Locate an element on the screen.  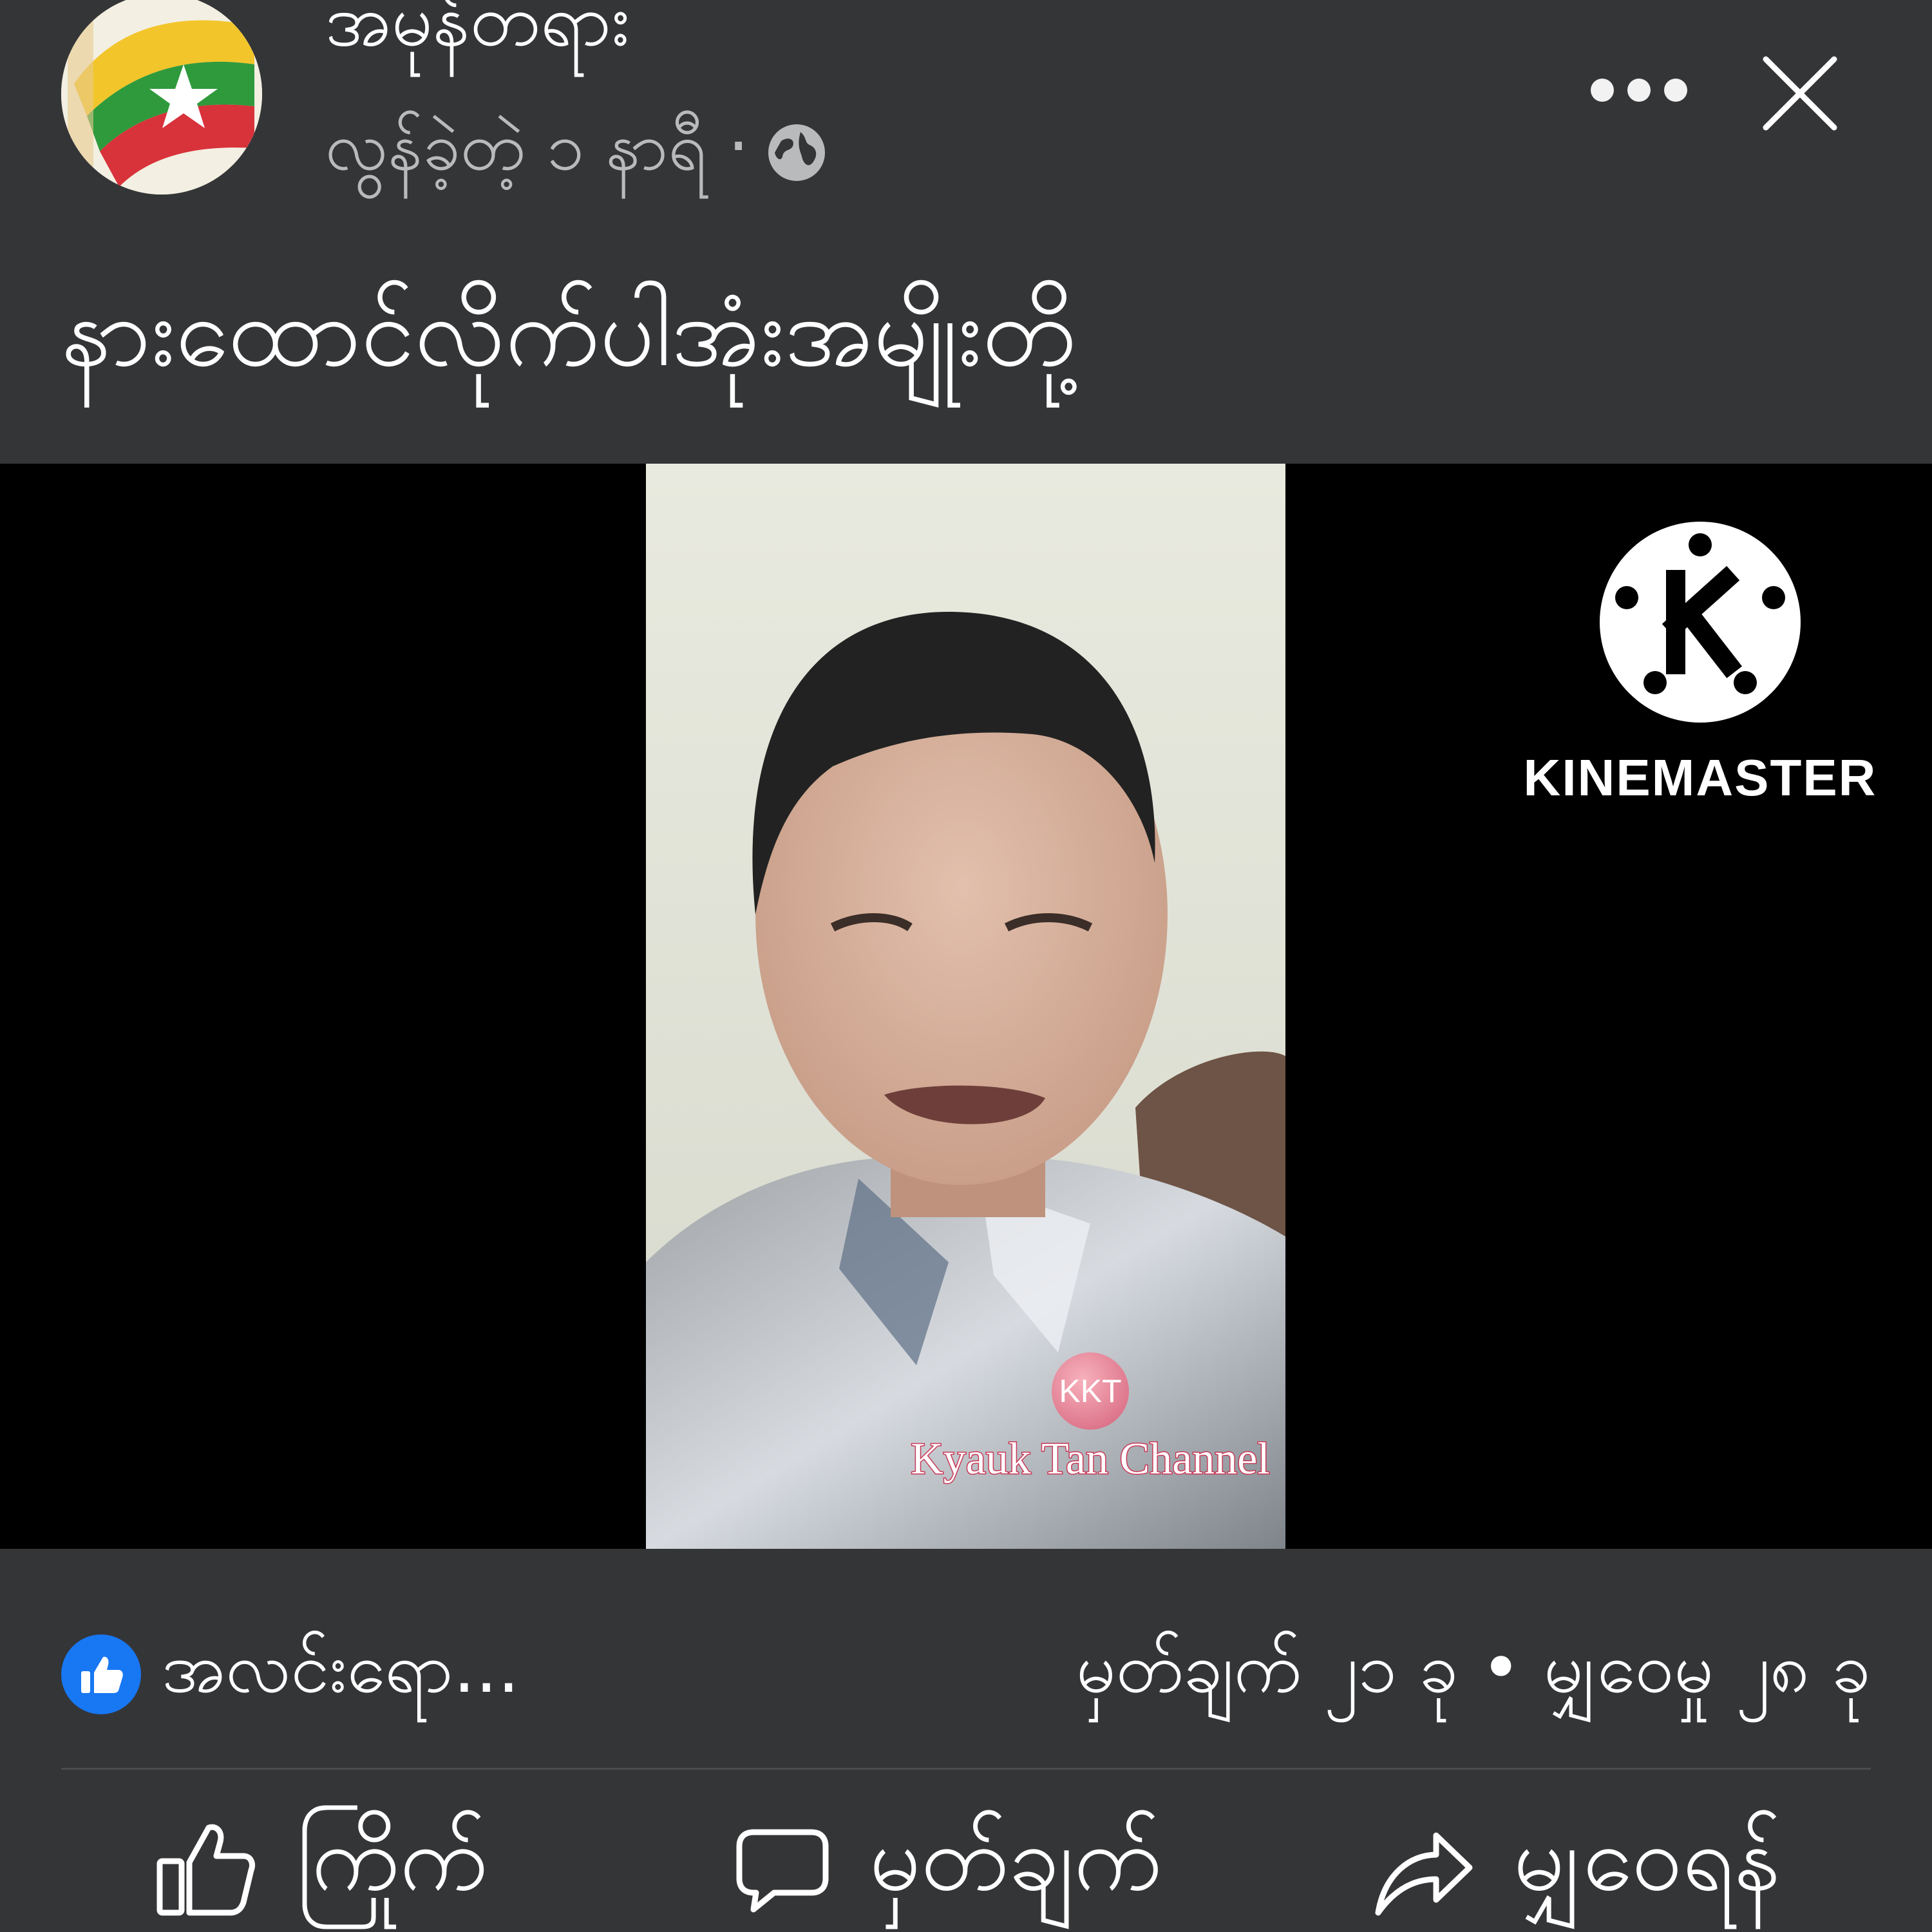
page-avatar is located at coordinates (161, 97).